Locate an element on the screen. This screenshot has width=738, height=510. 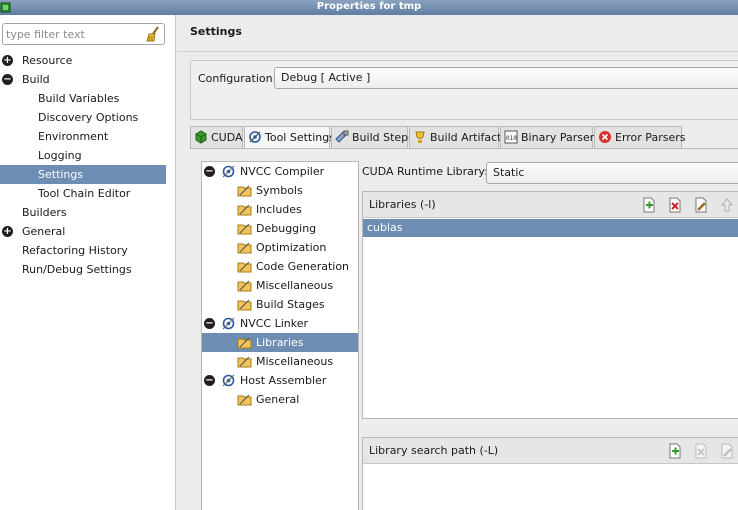
nav-label: Tool Chain Editor is located at coordinates (84, 193).